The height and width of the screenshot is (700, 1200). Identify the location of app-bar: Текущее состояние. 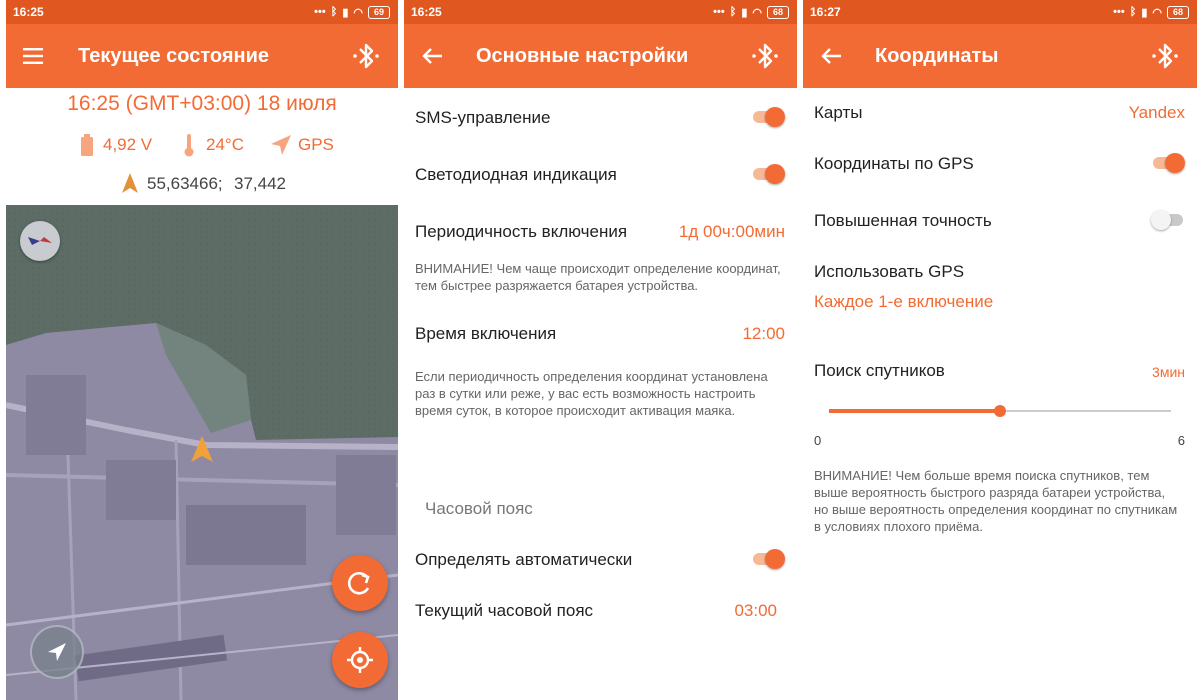
(202, 56).